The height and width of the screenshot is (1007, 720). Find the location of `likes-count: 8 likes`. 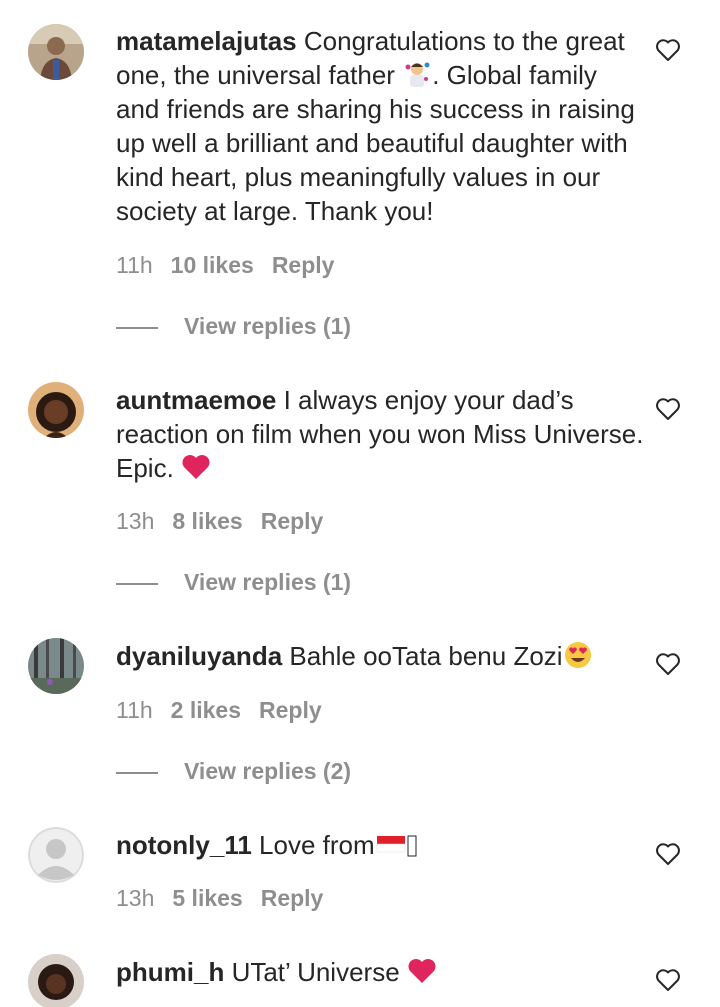

likes-count: 8 likes is located at coordinates (207, 521).